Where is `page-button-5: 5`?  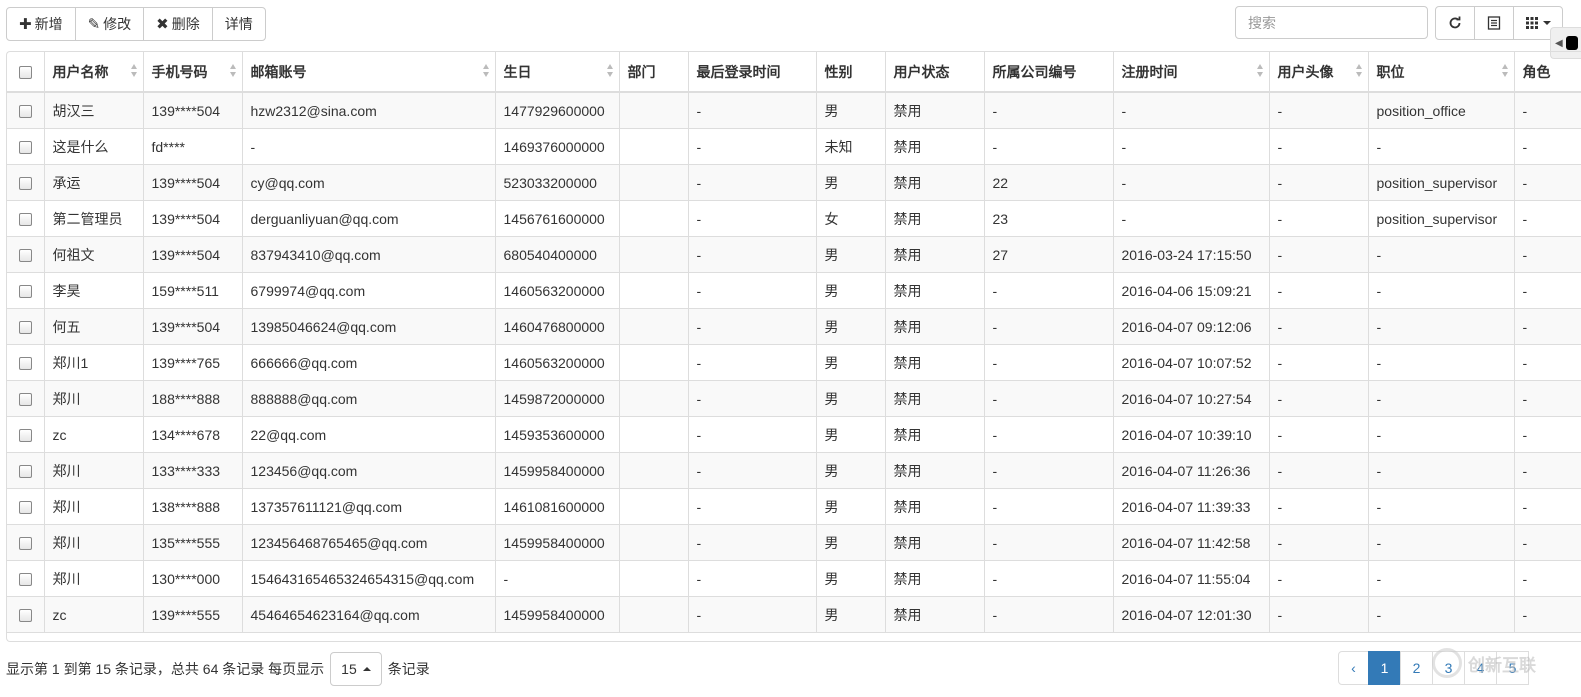 page-button-5: 5 is located at coordinates (1512, 668).